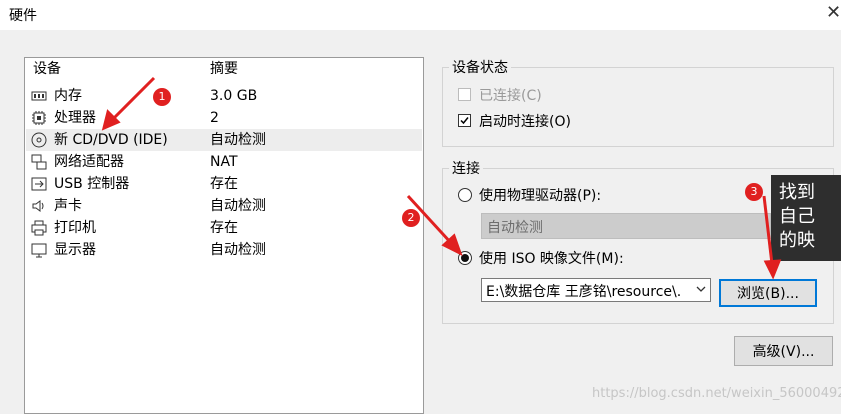 Image resolution: width=841 pixels, height=414 pixels. I want to click on annotation-badge-1: 1, so click(162, 97).